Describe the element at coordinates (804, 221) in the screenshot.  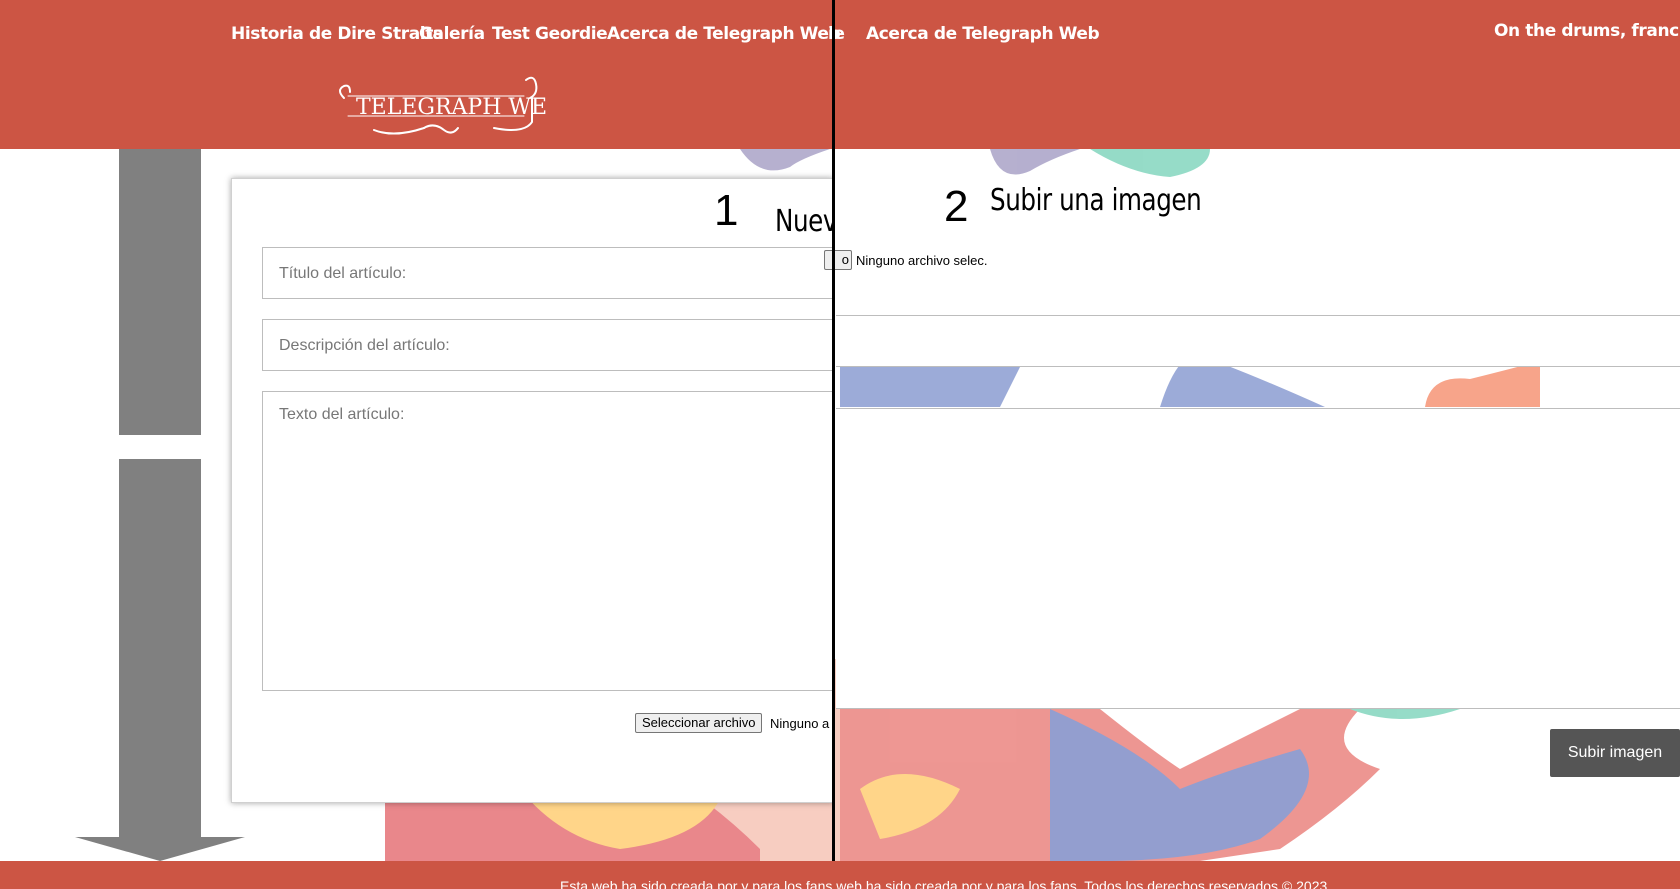
I see `article-form-title: Nuevo` at that location.